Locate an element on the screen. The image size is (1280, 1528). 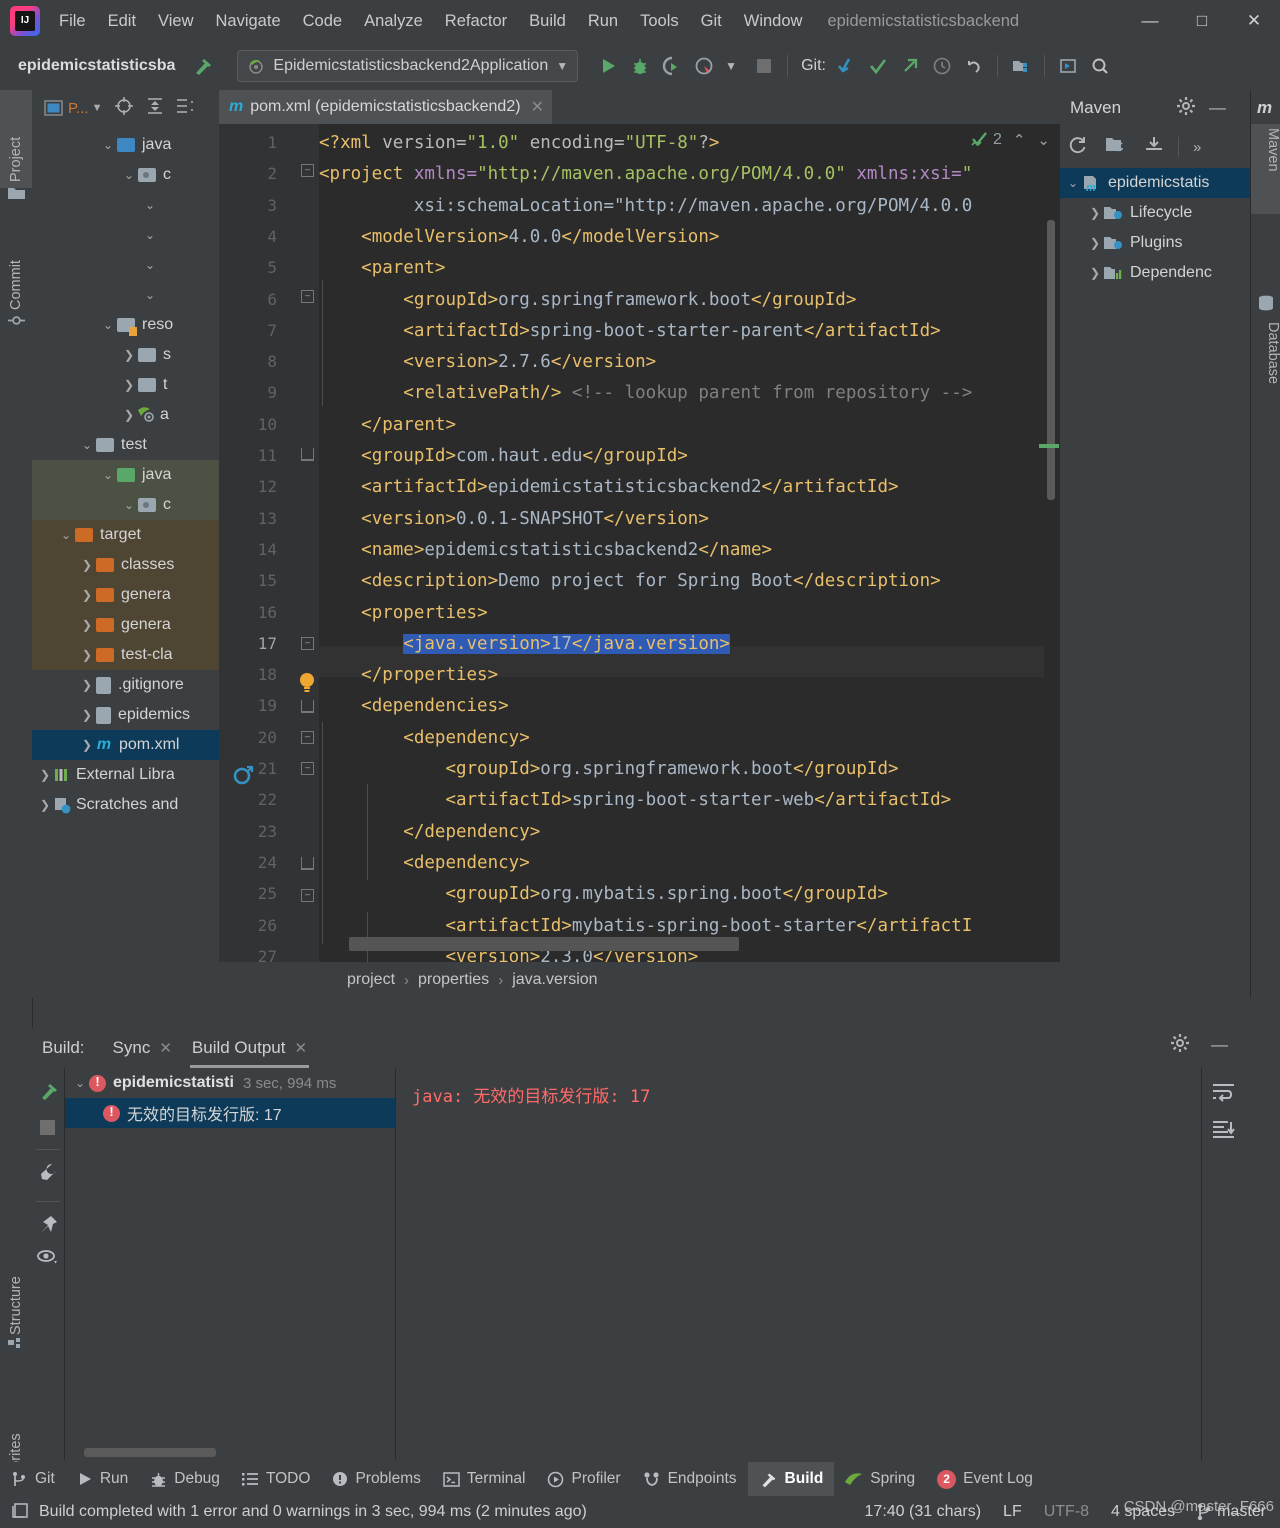
more-icon: » is located at coordinates (1197, 147).